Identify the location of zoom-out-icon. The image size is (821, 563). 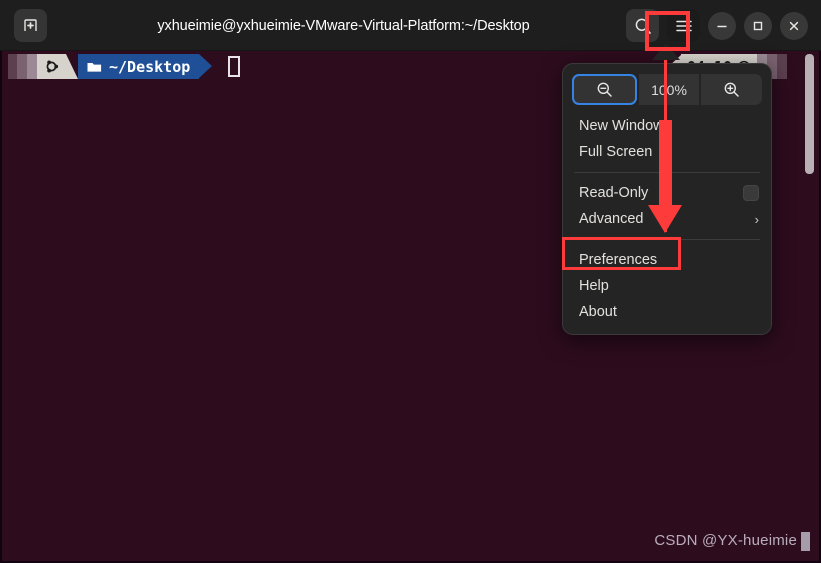
(604, 89).